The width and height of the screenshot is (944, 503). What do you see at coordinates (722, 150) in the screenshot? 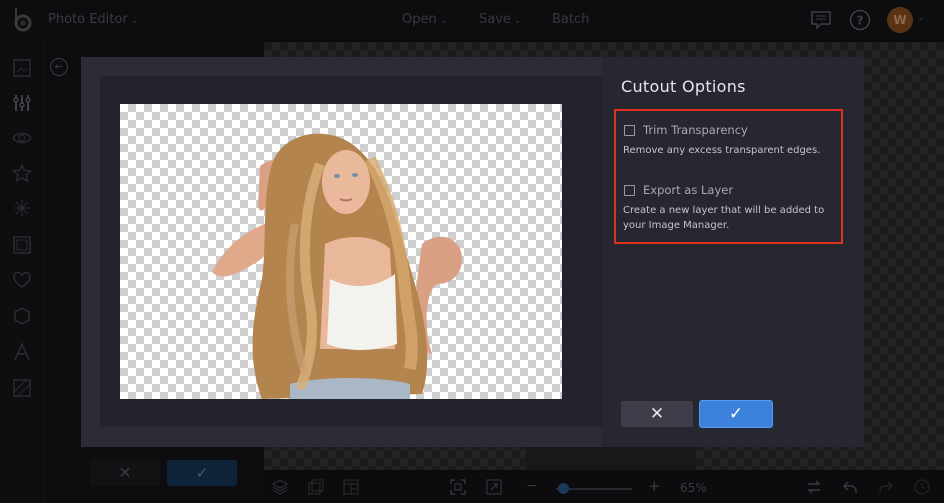
I see `trim-transparency-description: Remove any excess transparent edges.` at bounding box center [722, 150].